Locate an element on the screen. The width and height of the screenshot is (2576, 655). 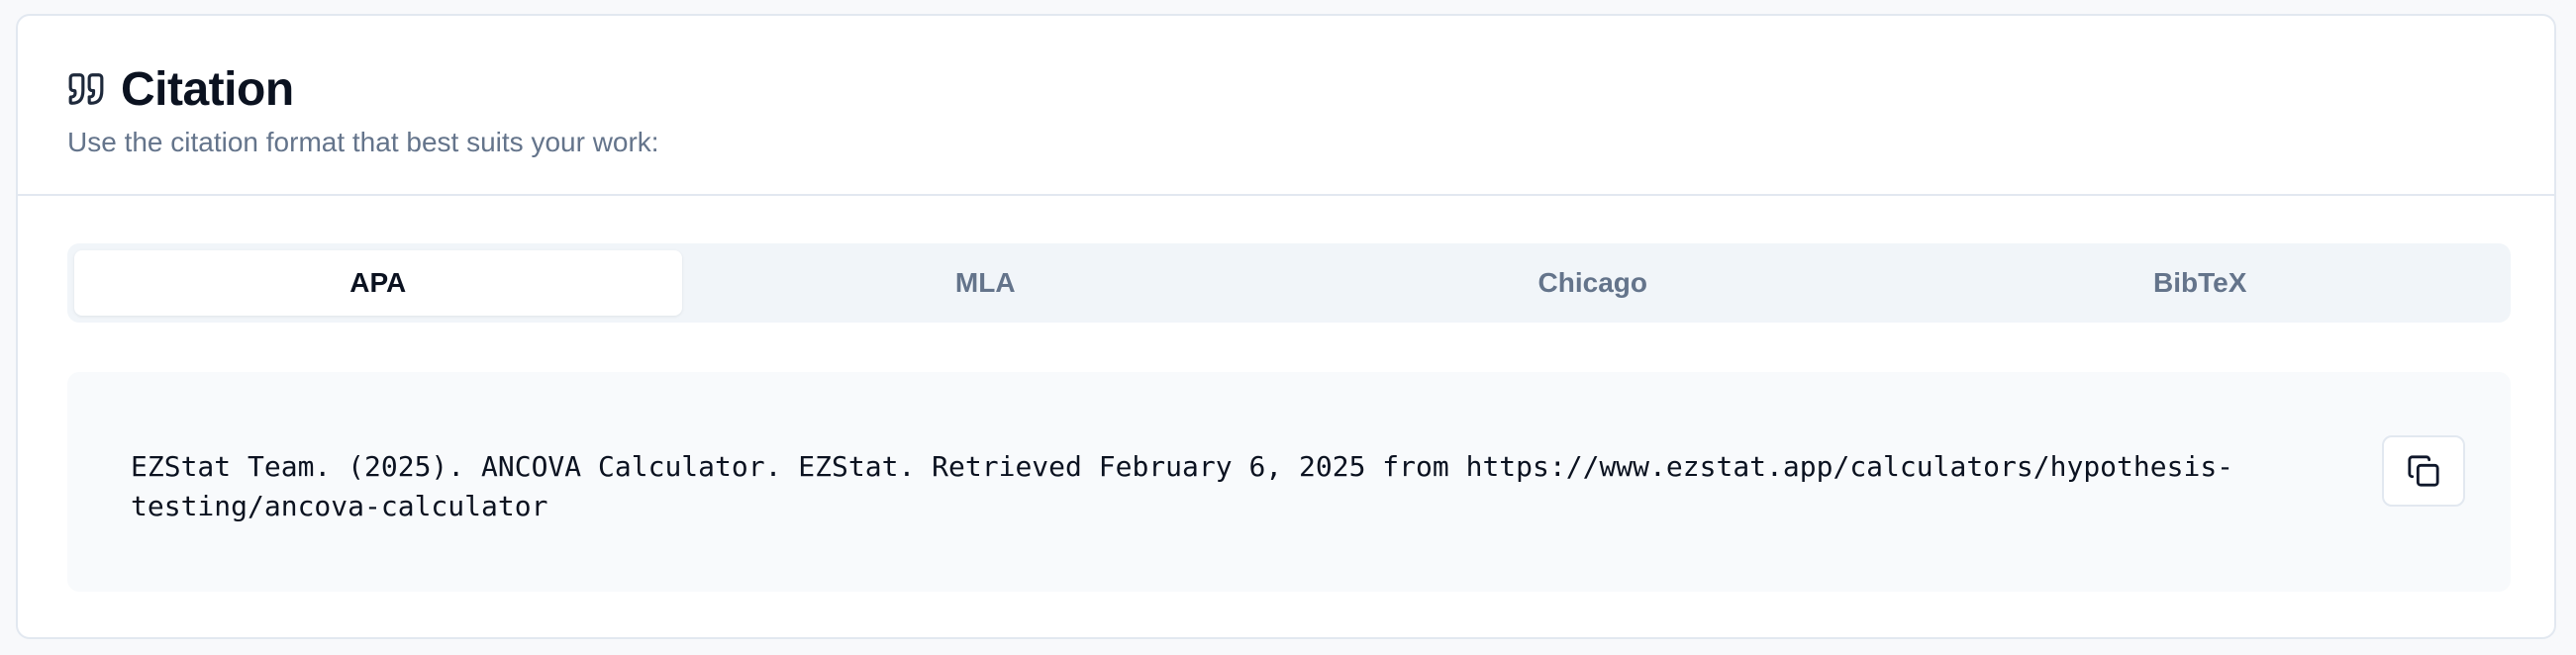
tab-bibtex: BibTeX is located at coordinates (2201, 283).